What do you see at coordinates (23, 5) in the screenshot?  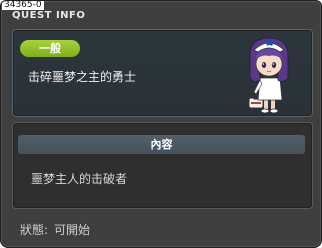 I see `quest-id: 34365-0` at bounding box center [23, 5].